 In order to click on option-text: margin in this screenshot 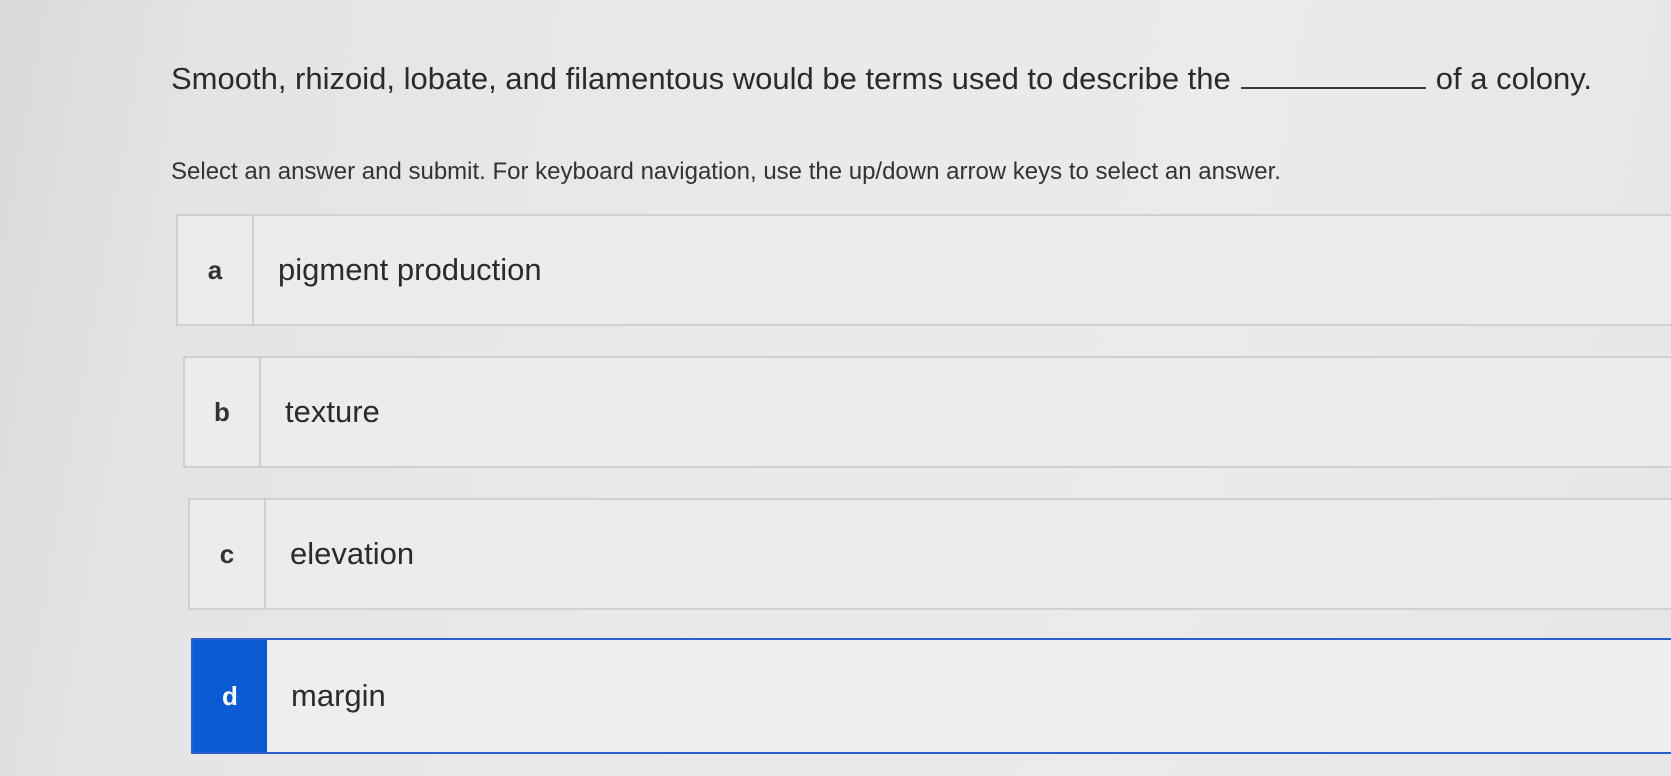, I will do `click(338, 695)`.